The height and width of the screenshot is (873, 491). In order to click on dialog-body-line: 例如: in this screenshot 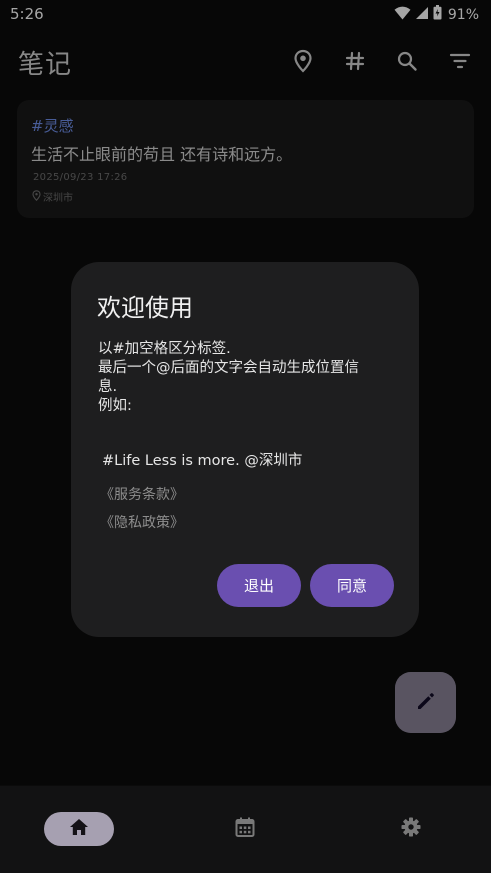, I will do `click(115, 406)`.